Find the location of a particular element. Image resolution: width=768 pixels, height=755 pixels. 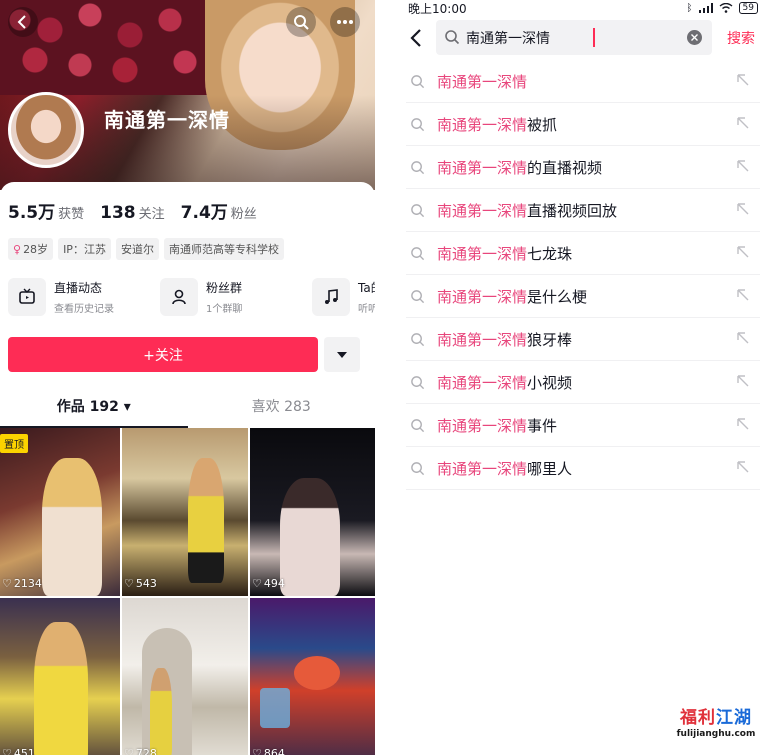

list-item: 南通第一深情七龙珠 is located at coordinates (583, 253).